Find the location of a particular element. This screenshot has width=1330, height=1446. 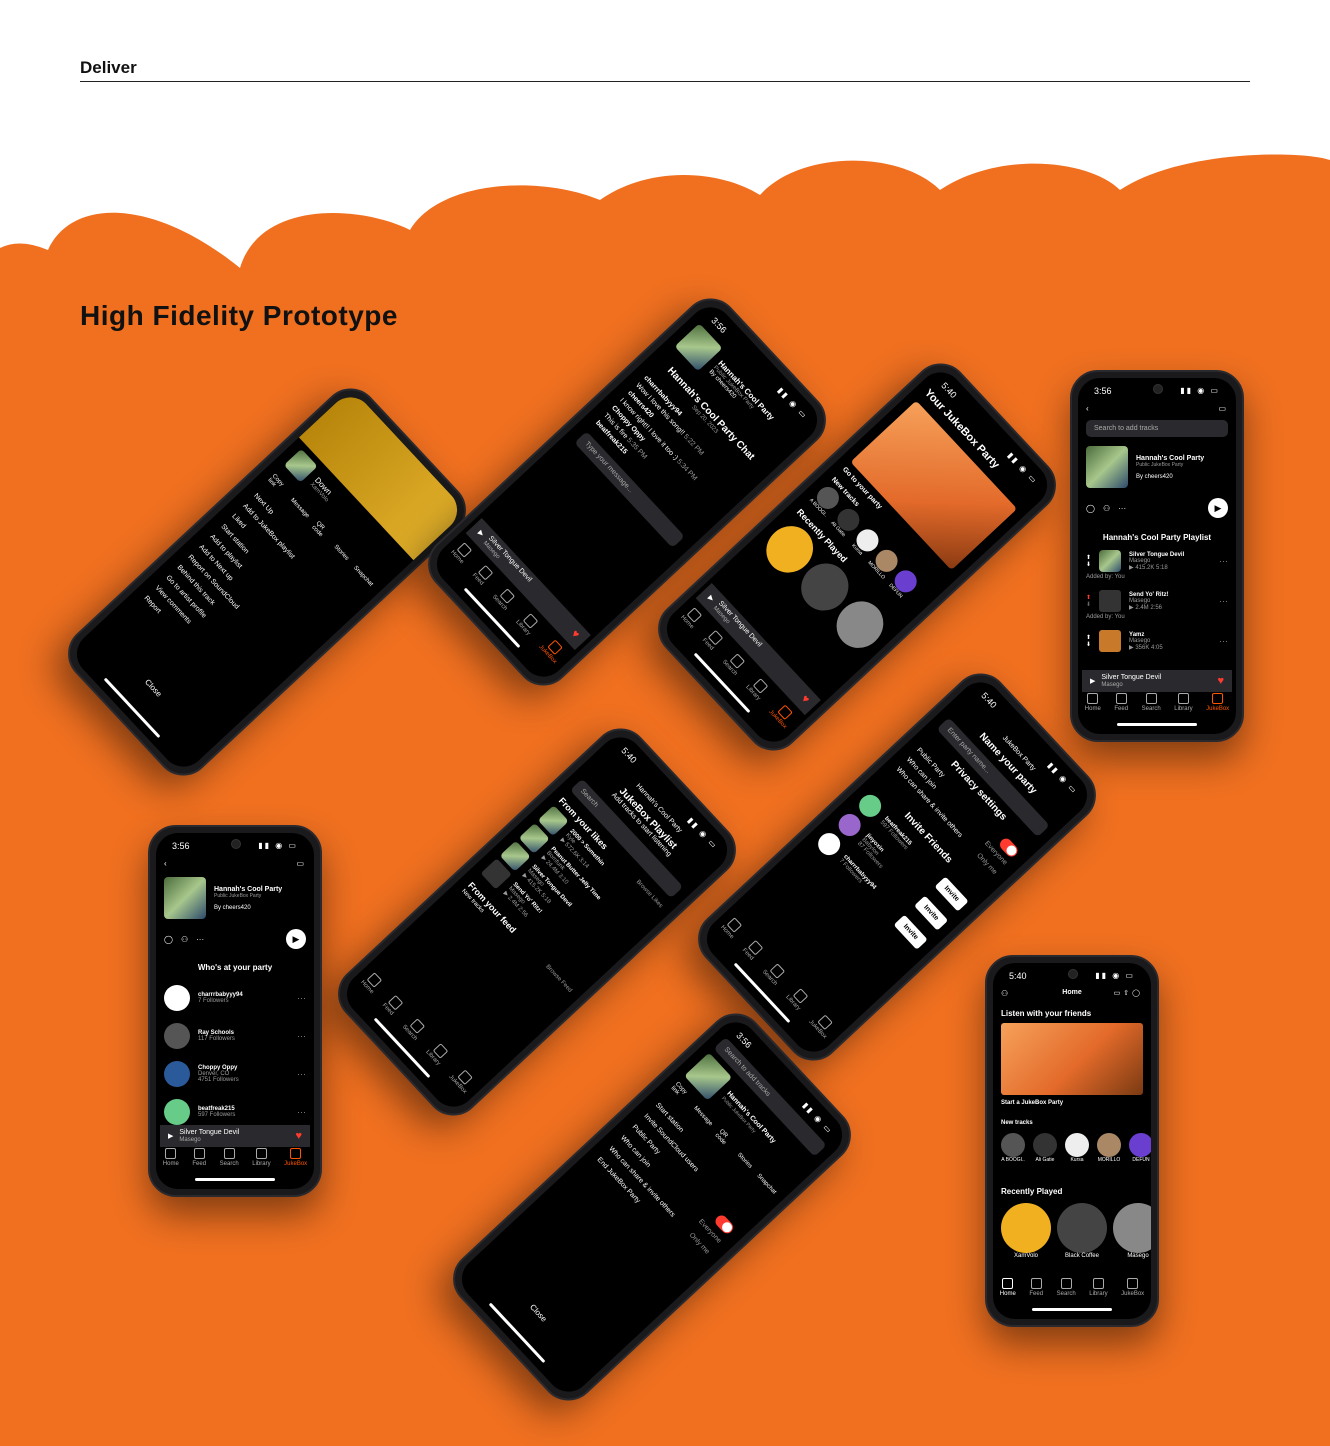

party-subtitle: Public JukeBox Party is located at coordinates (238, 895).